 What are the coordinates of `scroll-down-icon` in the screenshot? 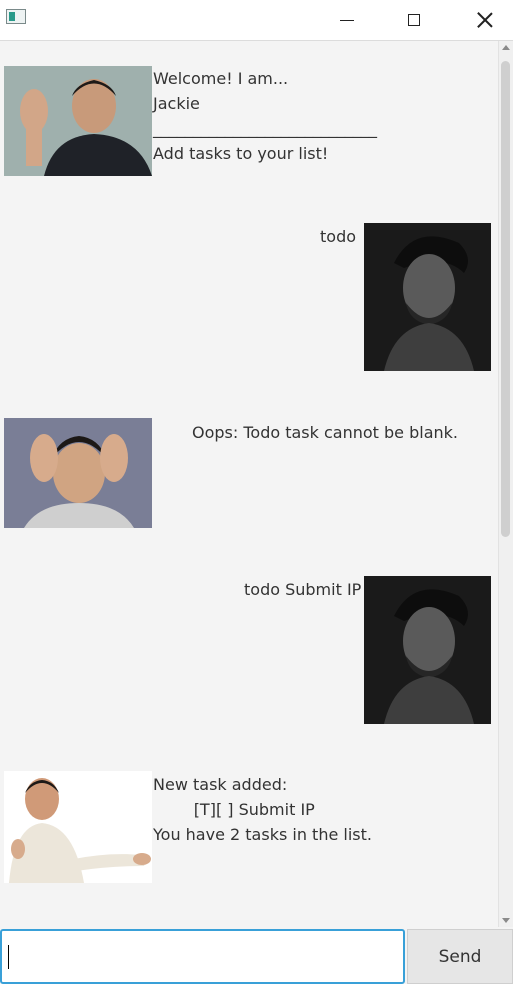 It's located at (506, 920).